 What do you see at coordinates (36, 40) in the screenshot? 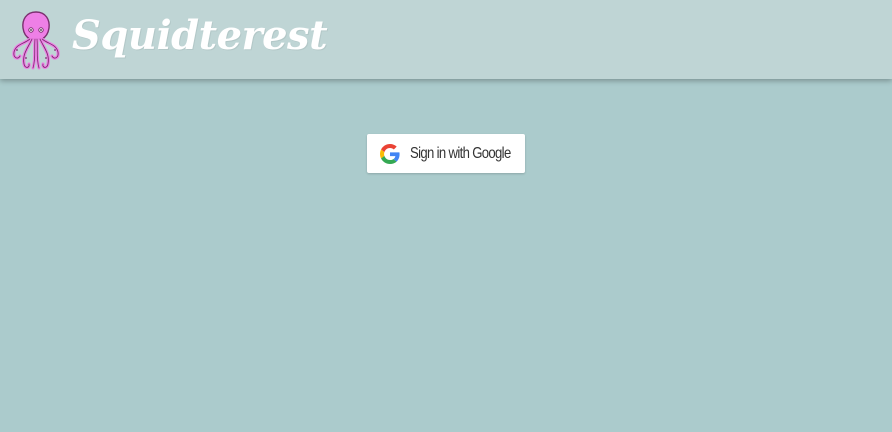
I see `squid-logo-icon` at bounding box center [36, 40].